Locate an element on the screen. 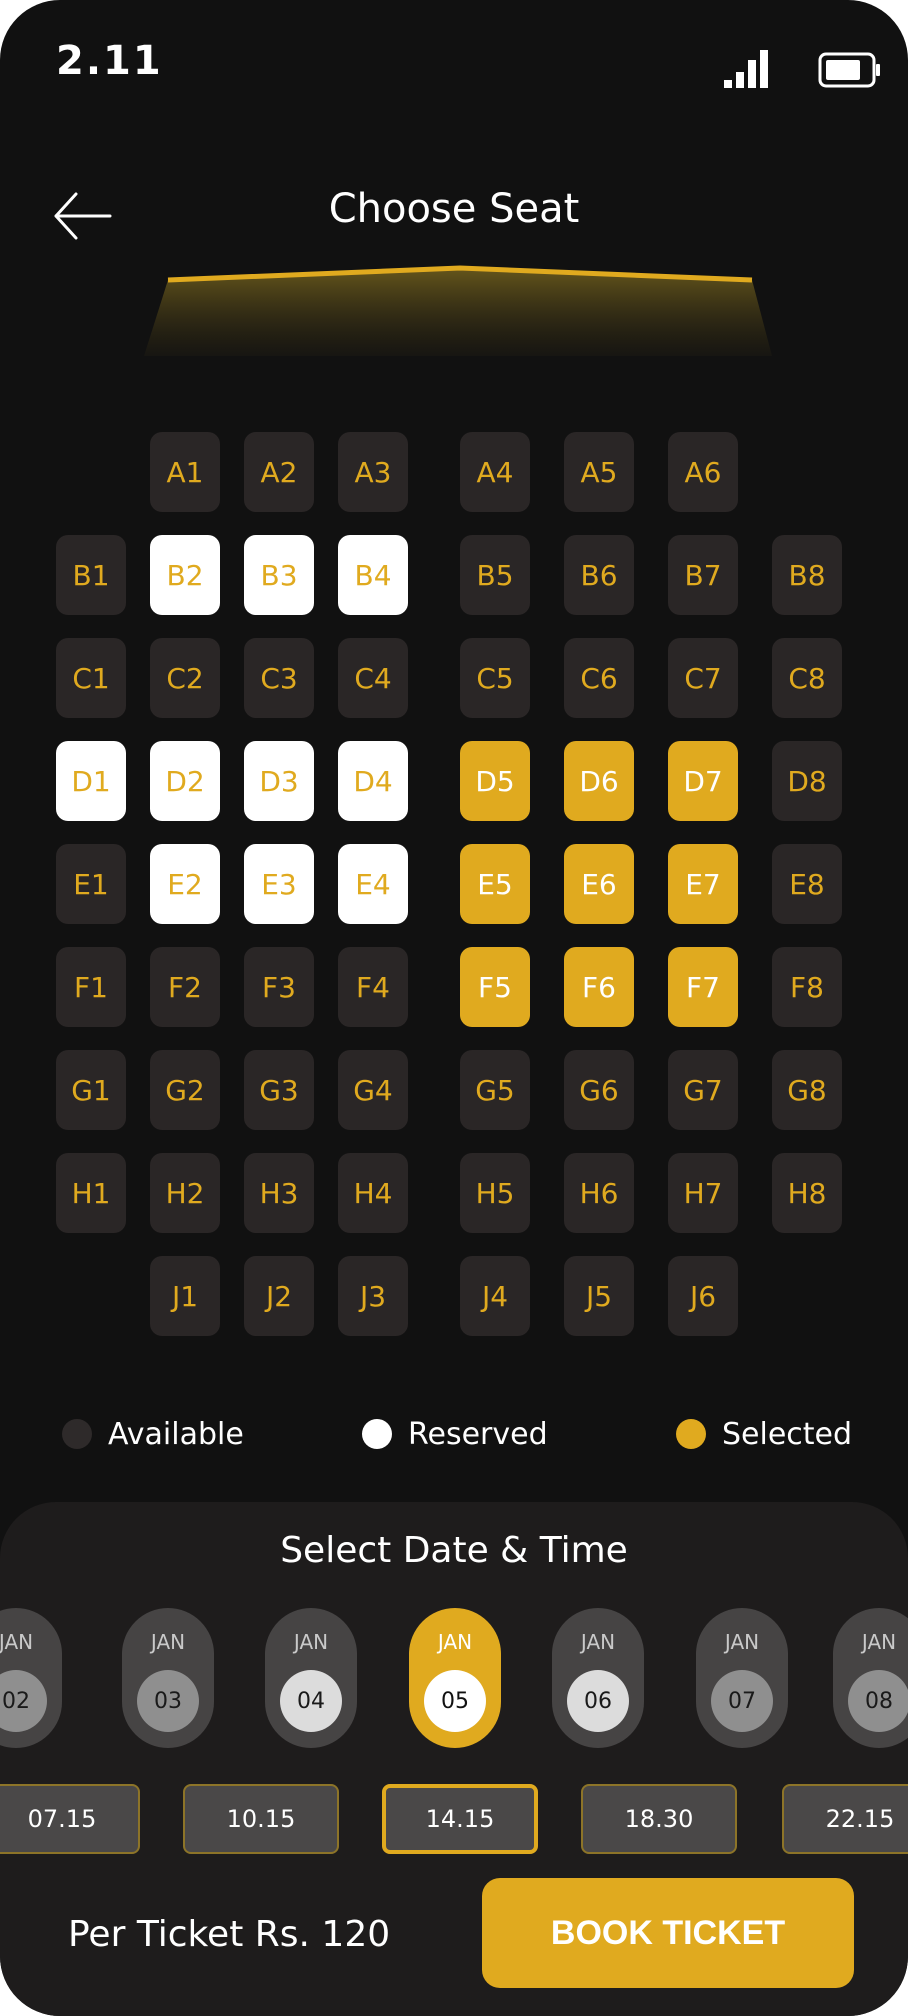 This screenshot has height=2016, width=908. page-title: Choose Seat is located at coordinates (454, 209).